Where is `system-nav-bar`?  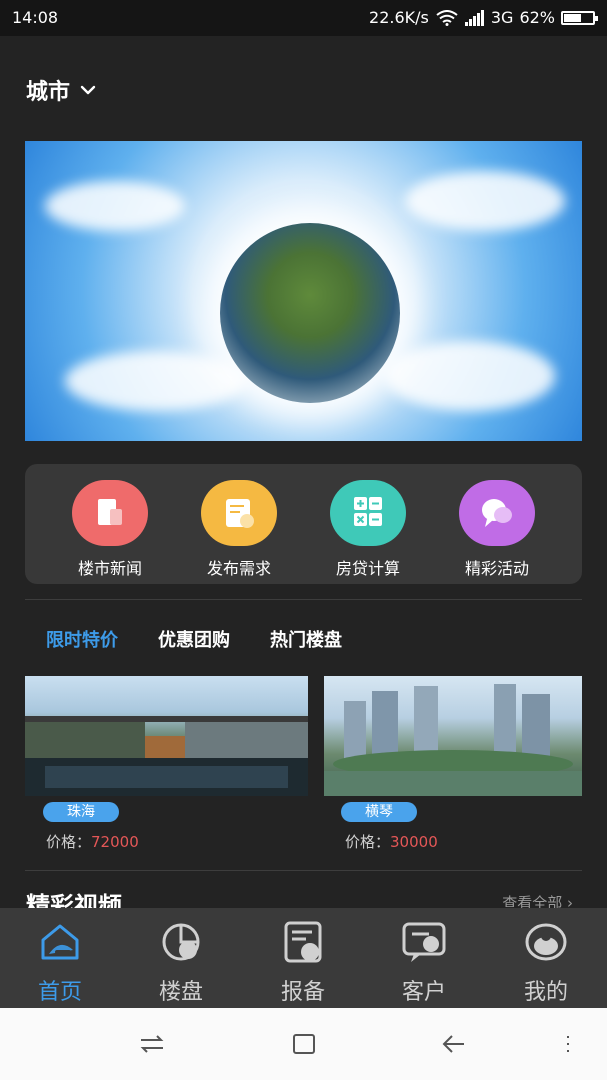
system-nav-bar is located at coordinates (303, 1044).